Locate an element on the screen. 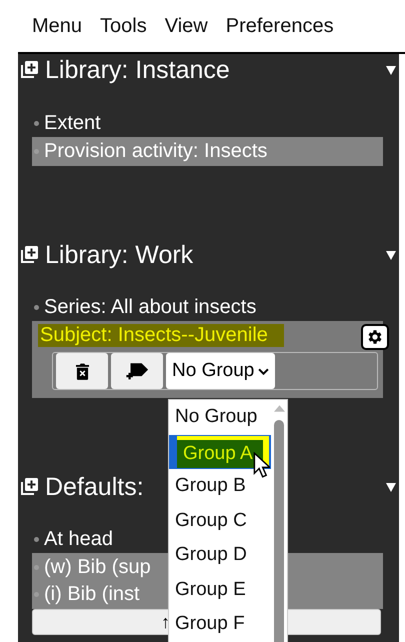 This screenshot has height=642, width=405. section-title: Defaults: is located at coordinates (94, 487).